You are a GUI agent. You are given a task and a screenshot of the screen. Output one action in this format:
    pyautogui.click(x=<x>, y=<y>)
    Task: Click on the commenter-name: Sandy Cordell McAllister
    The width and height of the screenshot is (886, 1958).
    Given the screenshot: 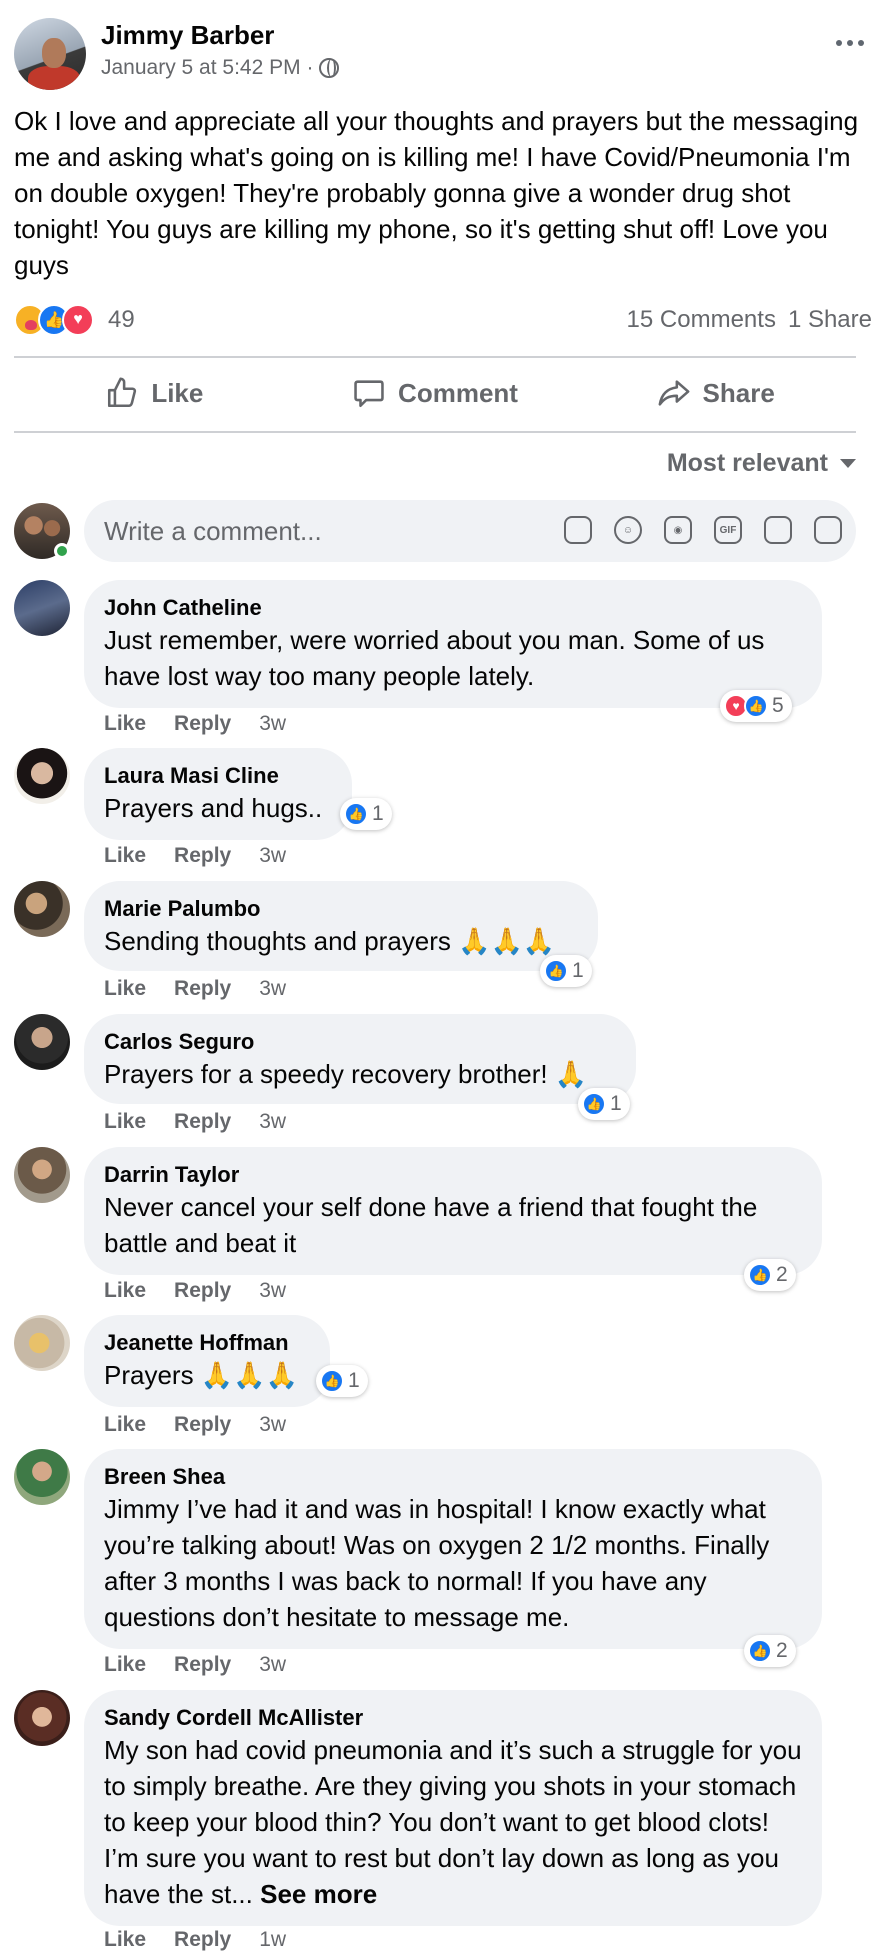 What is the action you would take?
    pyautogui.click(x=453, y=1718)
    